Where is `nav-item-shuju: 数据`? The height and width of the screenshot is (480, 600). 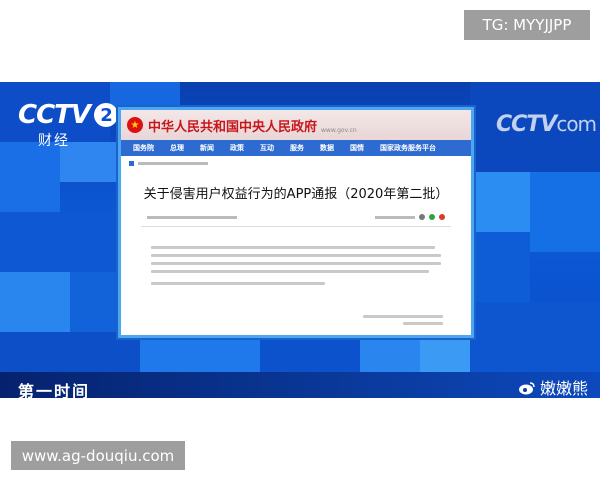 nav-item-shuju: 数据 is located at coordinates (327, 148).